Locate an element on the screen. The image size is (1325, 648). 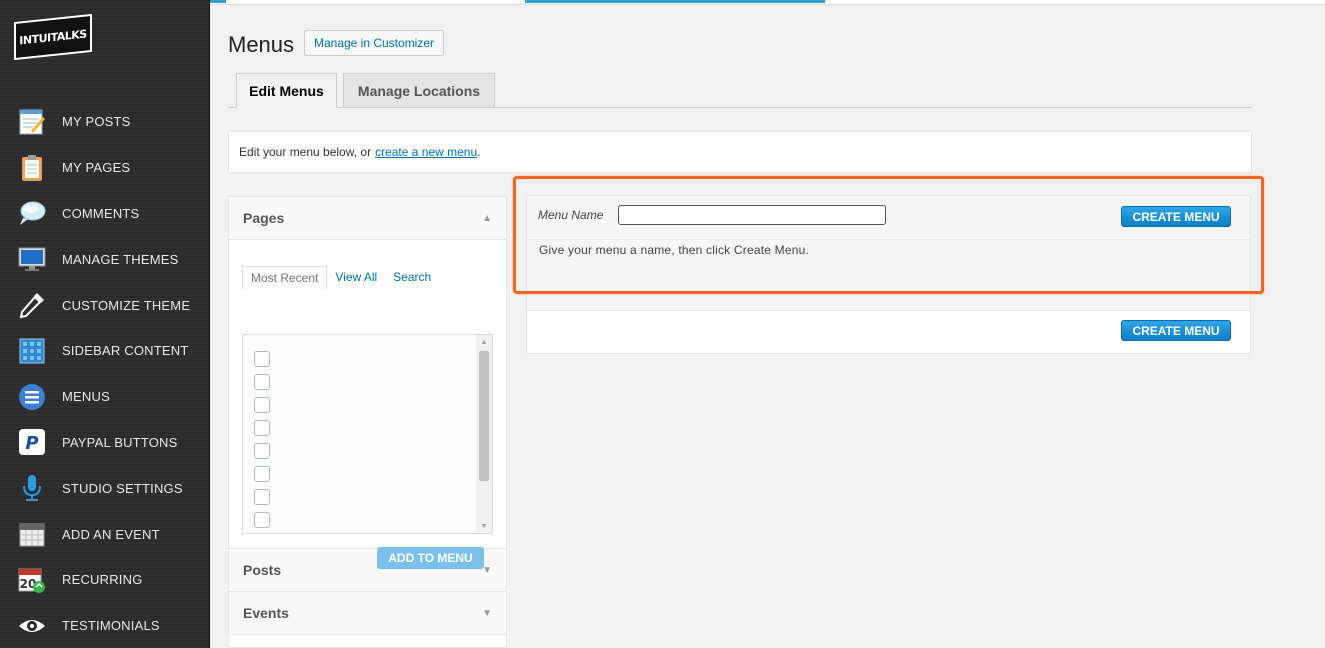
page-title: Menus is located at coordinates (261, 44).